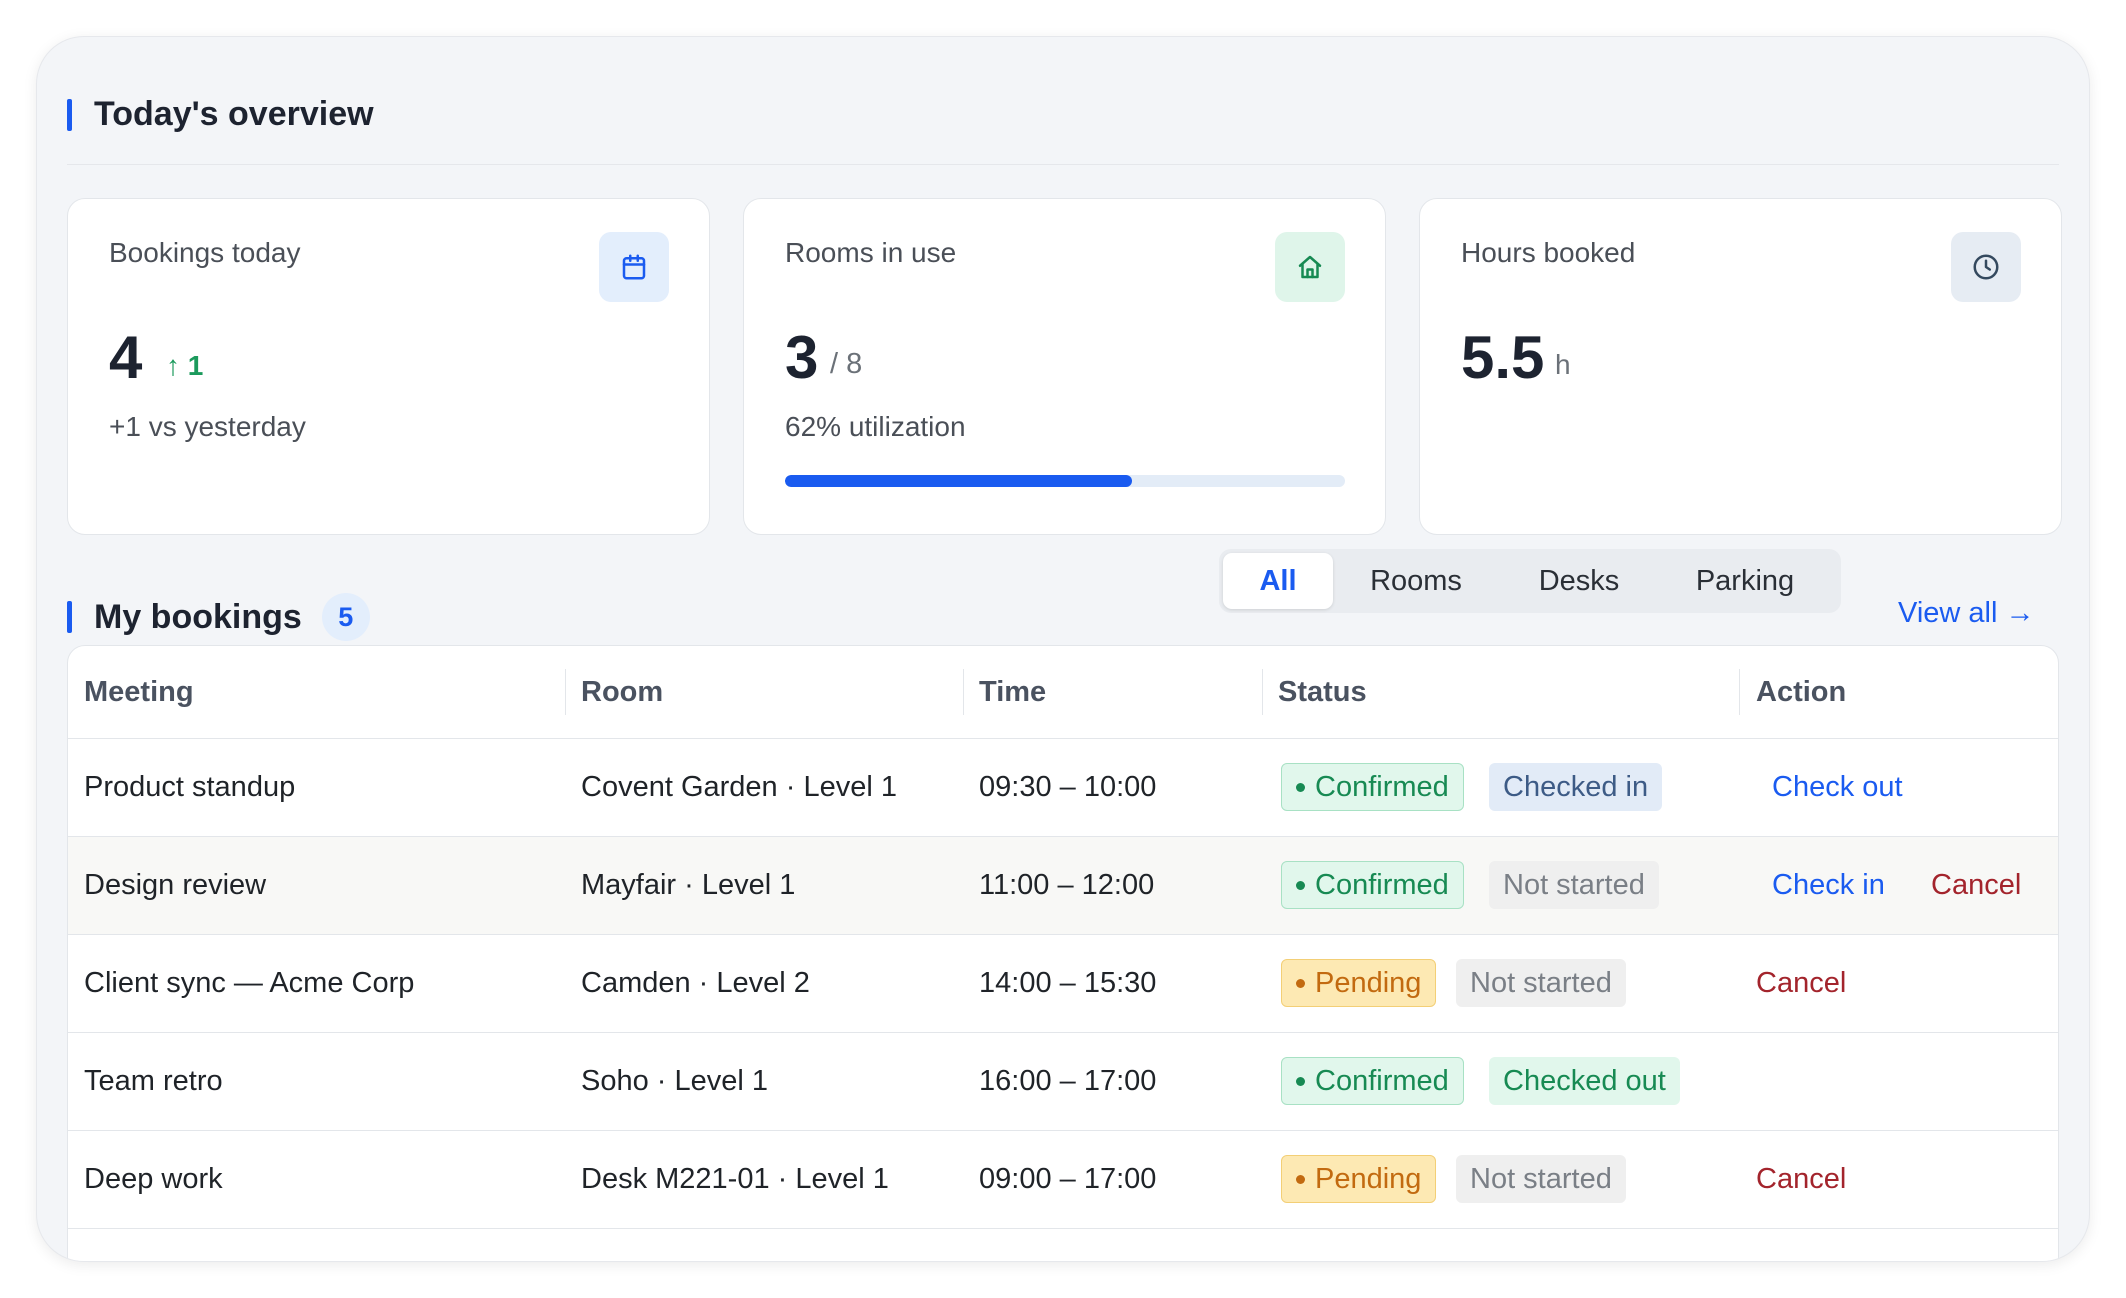 The image size is (2126, 1298). What do you see at coordinates (1416, 581) in the screenshot?
I see `tab-rooms: Rooms` at bounding box center [1416, 581].